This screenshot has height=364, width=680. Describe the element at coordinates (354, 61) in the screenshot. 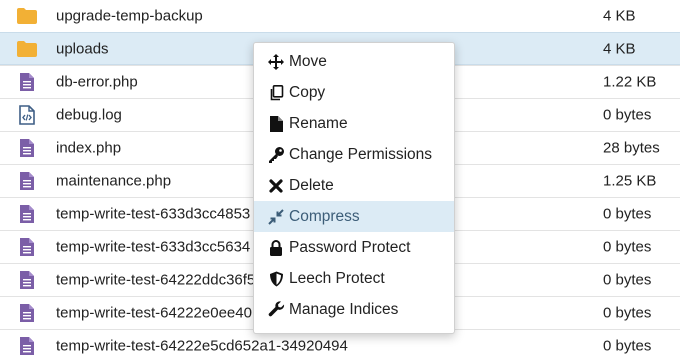

I see `menu-item-move: Move` at that location.